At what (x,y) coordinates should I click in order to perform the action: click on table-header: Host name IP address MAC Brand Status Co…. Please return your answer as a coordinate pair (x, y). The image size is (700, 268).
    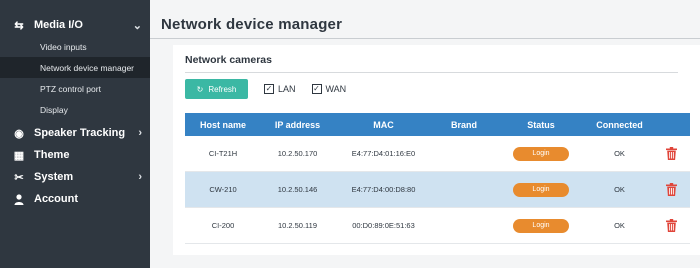
    Looking at the image, I should click on (437, 124).